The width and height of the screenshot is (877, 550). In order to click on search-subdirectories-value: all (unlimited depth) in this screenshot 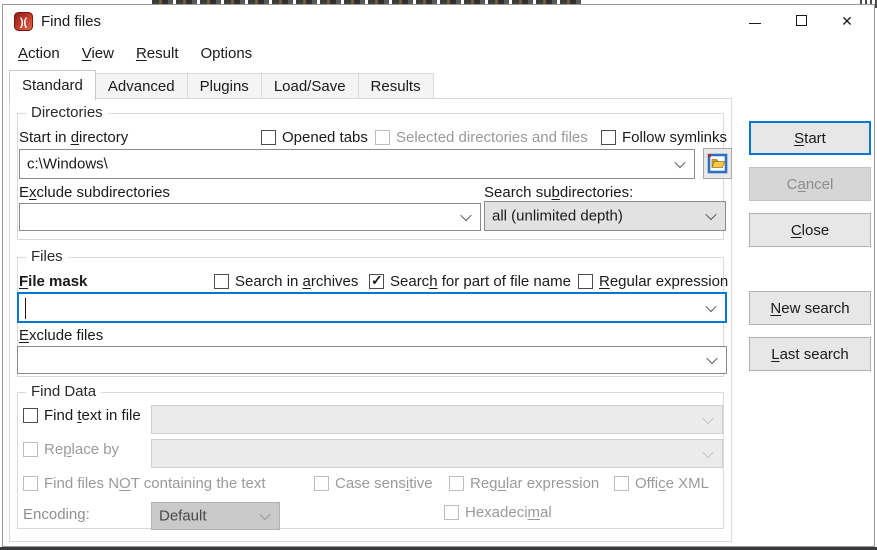, I will do `click(557, 216)`.